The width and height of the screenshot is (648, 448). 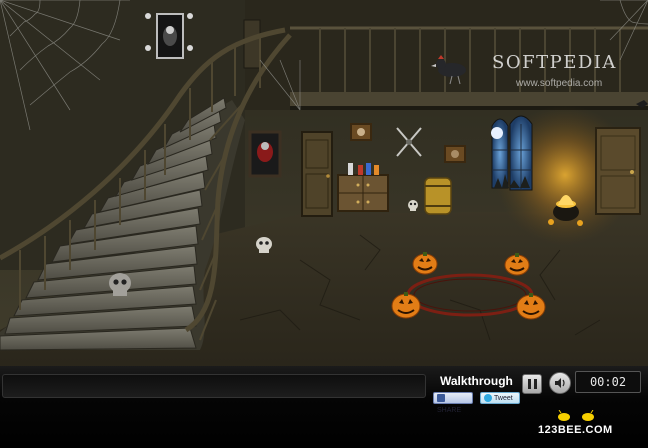 I want to click on sound-button, so click(x=560, y=383).